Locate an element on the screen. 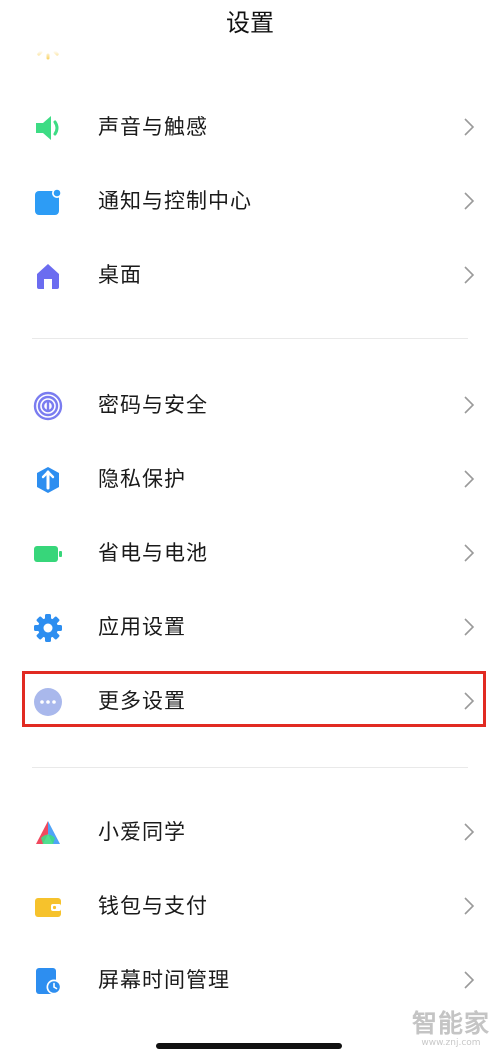  home-icon is located at coordinates (48, 276).